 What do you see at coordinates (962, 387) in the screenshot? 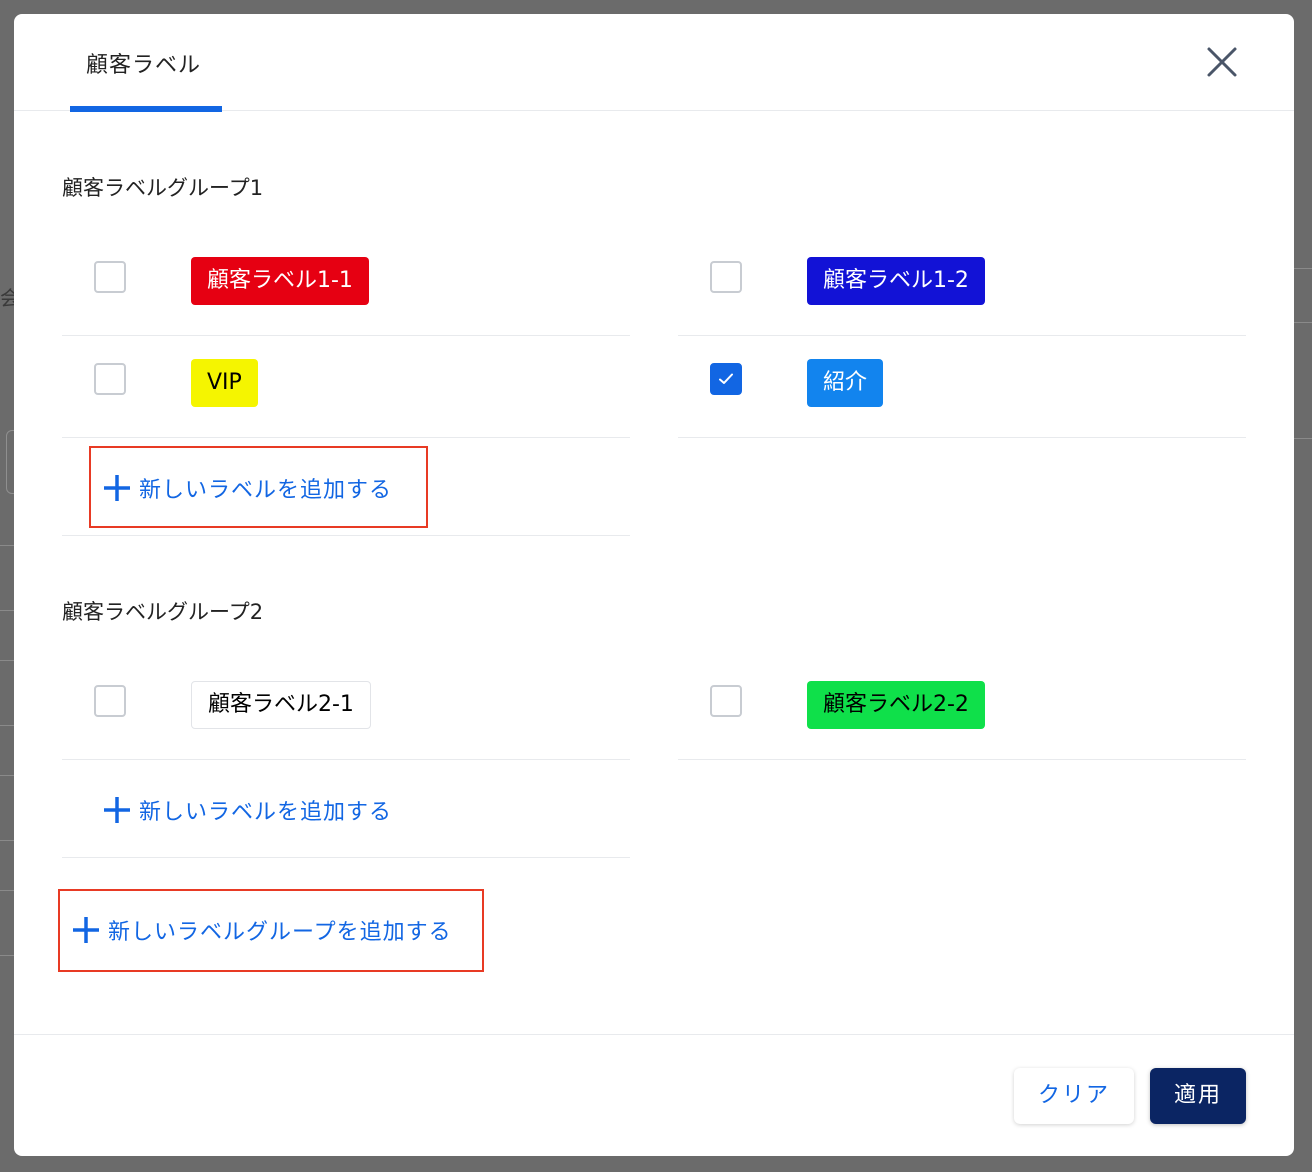
I see `label-item: 紹介` at bounding box center [962, 387].